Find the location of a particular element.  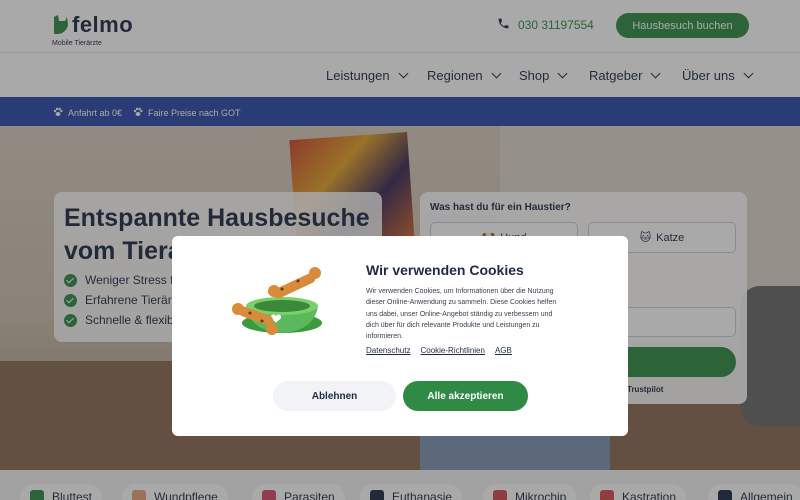

cookie-links: Datenschutz Cookie-Richtlinien AGB is located at coordinates (439, 350).